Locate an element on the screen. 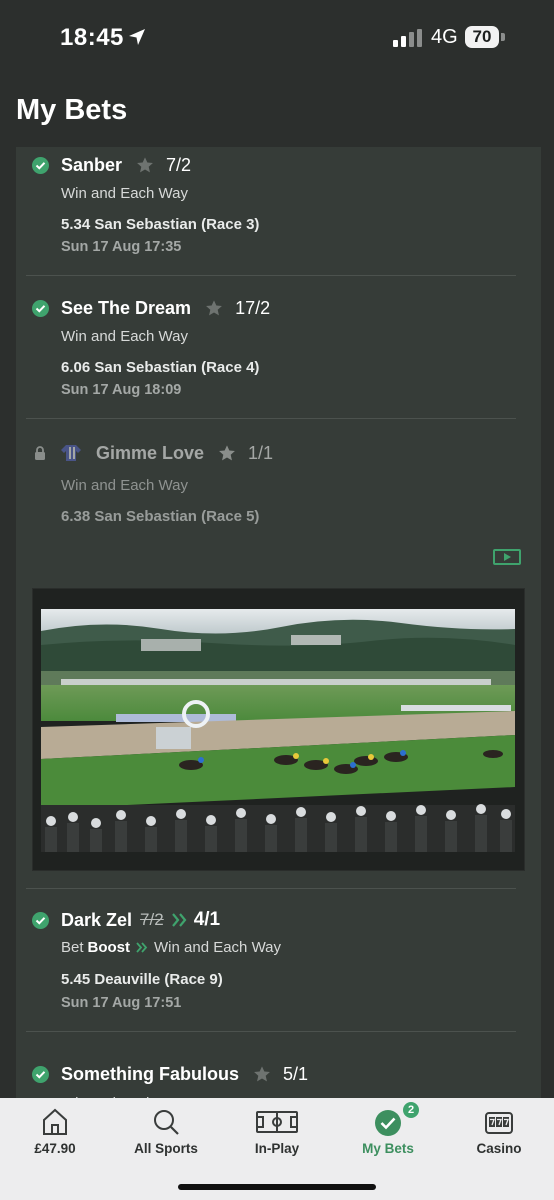 The height and width of the screenshot is (1200, 554). play-icon is located at coordinates (507, 557).